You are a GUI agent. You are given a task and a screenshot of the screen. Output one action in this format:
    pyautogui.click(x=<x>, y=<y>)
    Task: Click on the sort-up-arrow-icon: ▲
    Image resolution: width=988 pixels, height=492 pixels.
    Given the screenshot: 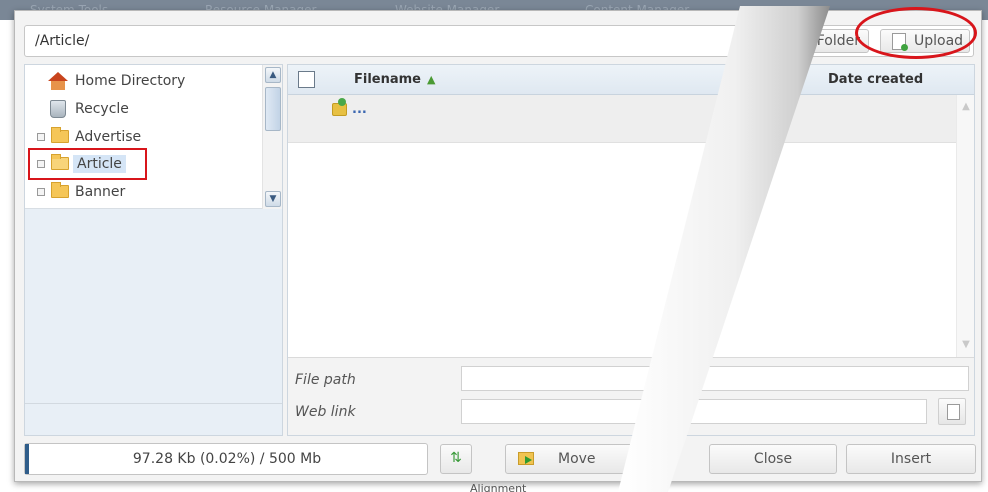 What is the action you would take?
    pyautogui.click(x=431, y=79)
    